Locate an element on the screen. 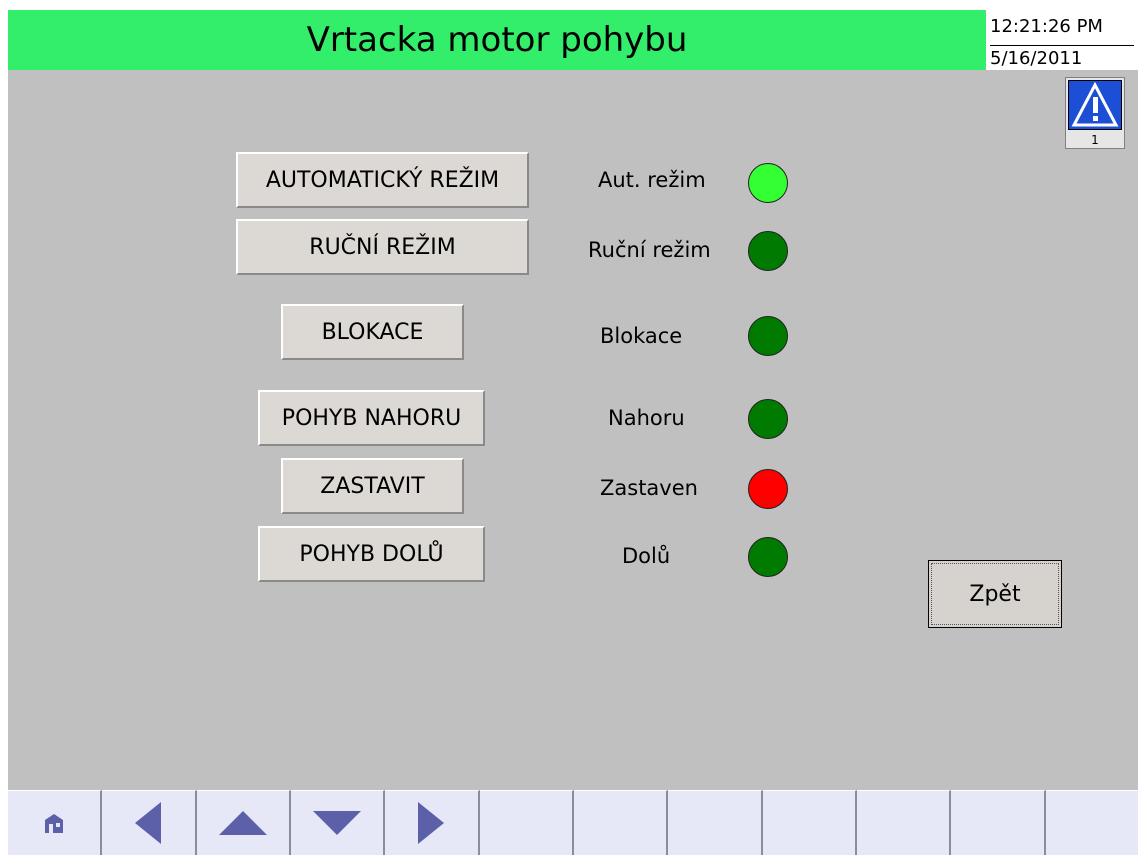 Image resolution: width=1138 pixels, height=855 pixels. stopped-indicator is located at coordinates (768, 489).